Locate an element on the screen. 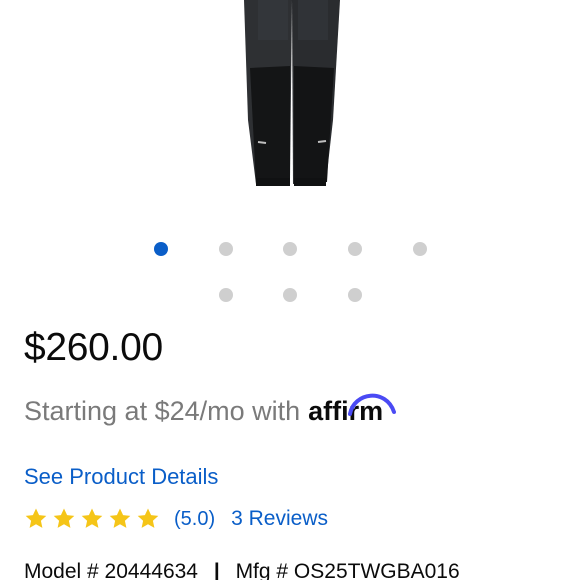 The width and height of the screenshot is (580, 580). model-number: Model # 20444634 is located at coordinates (111, 570).